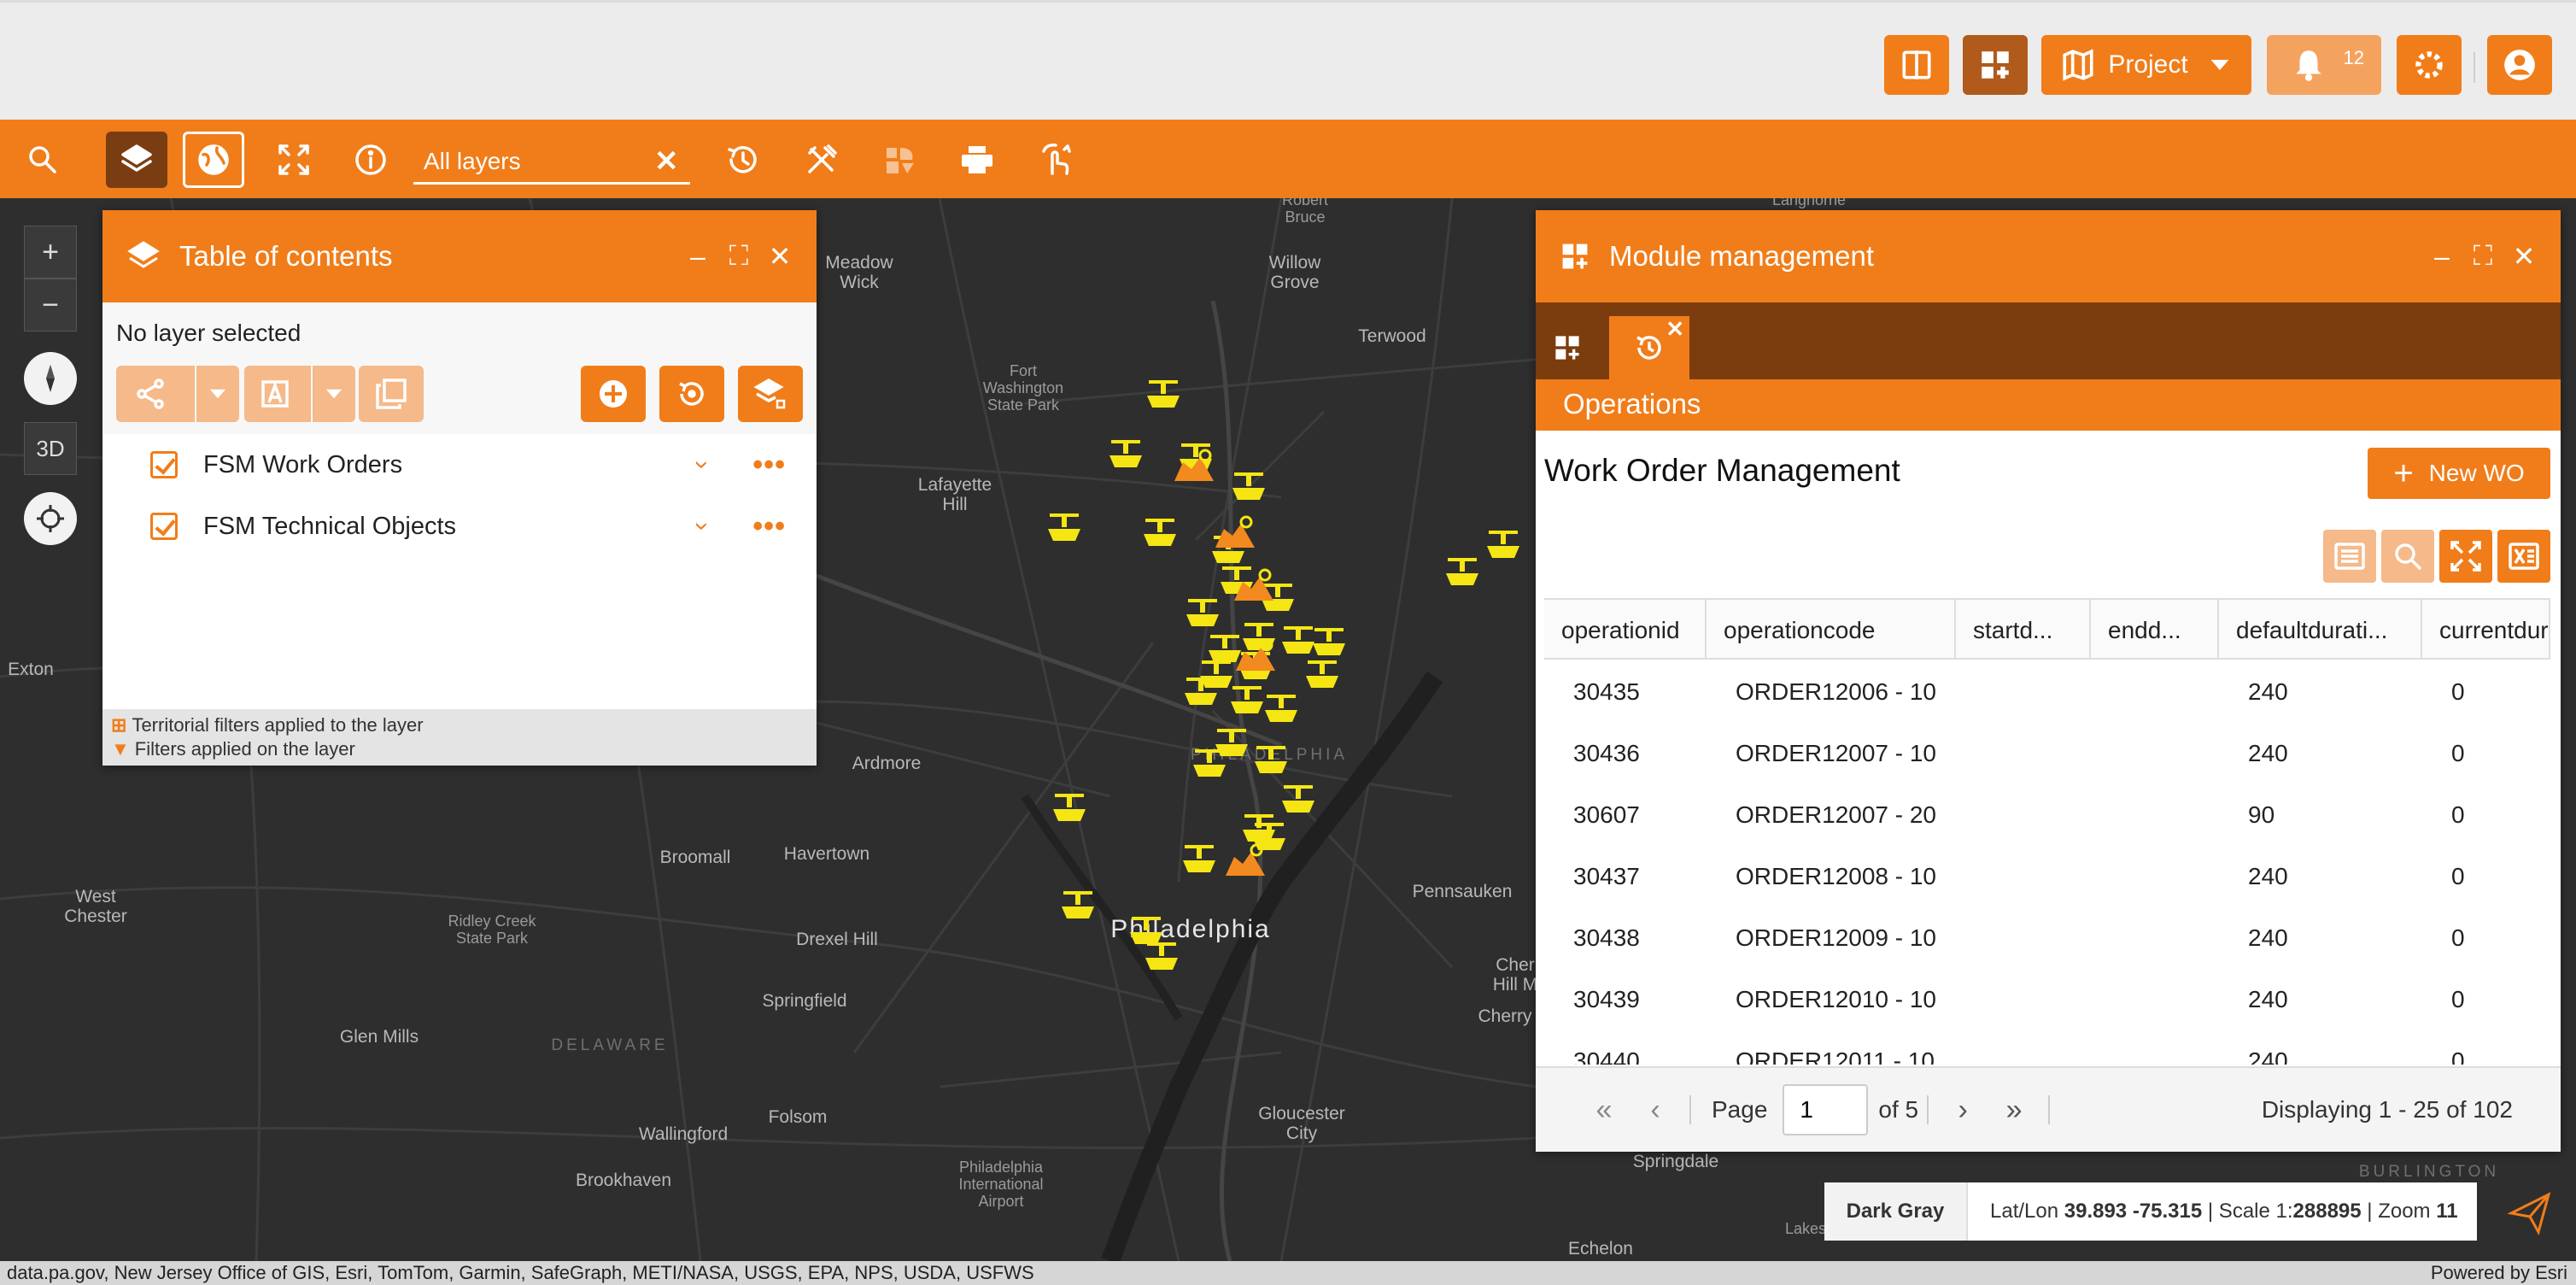 The width and height of the screenshot is (2576, 1285). Describe the element at coordinates (1055, 160) in the screenshot. I see `touch-button` at that location.